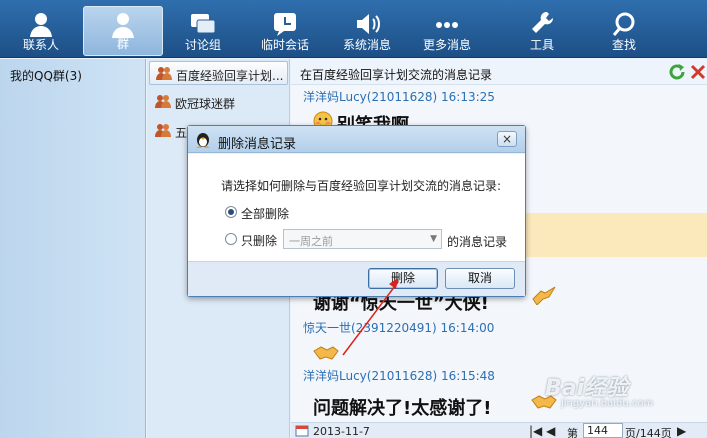 This screenshot has height=438, width=707. I want to click on toolbar-temp-session: 临时会话, so click(285, 31).